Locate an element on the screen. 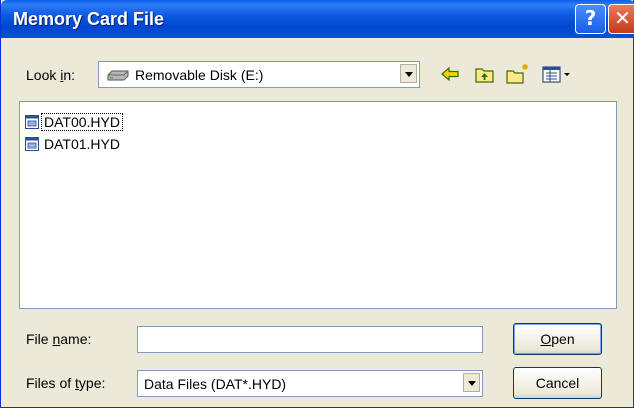 The image size is (634, 408). close-button: ✕ is located at coordinates (621, 19).